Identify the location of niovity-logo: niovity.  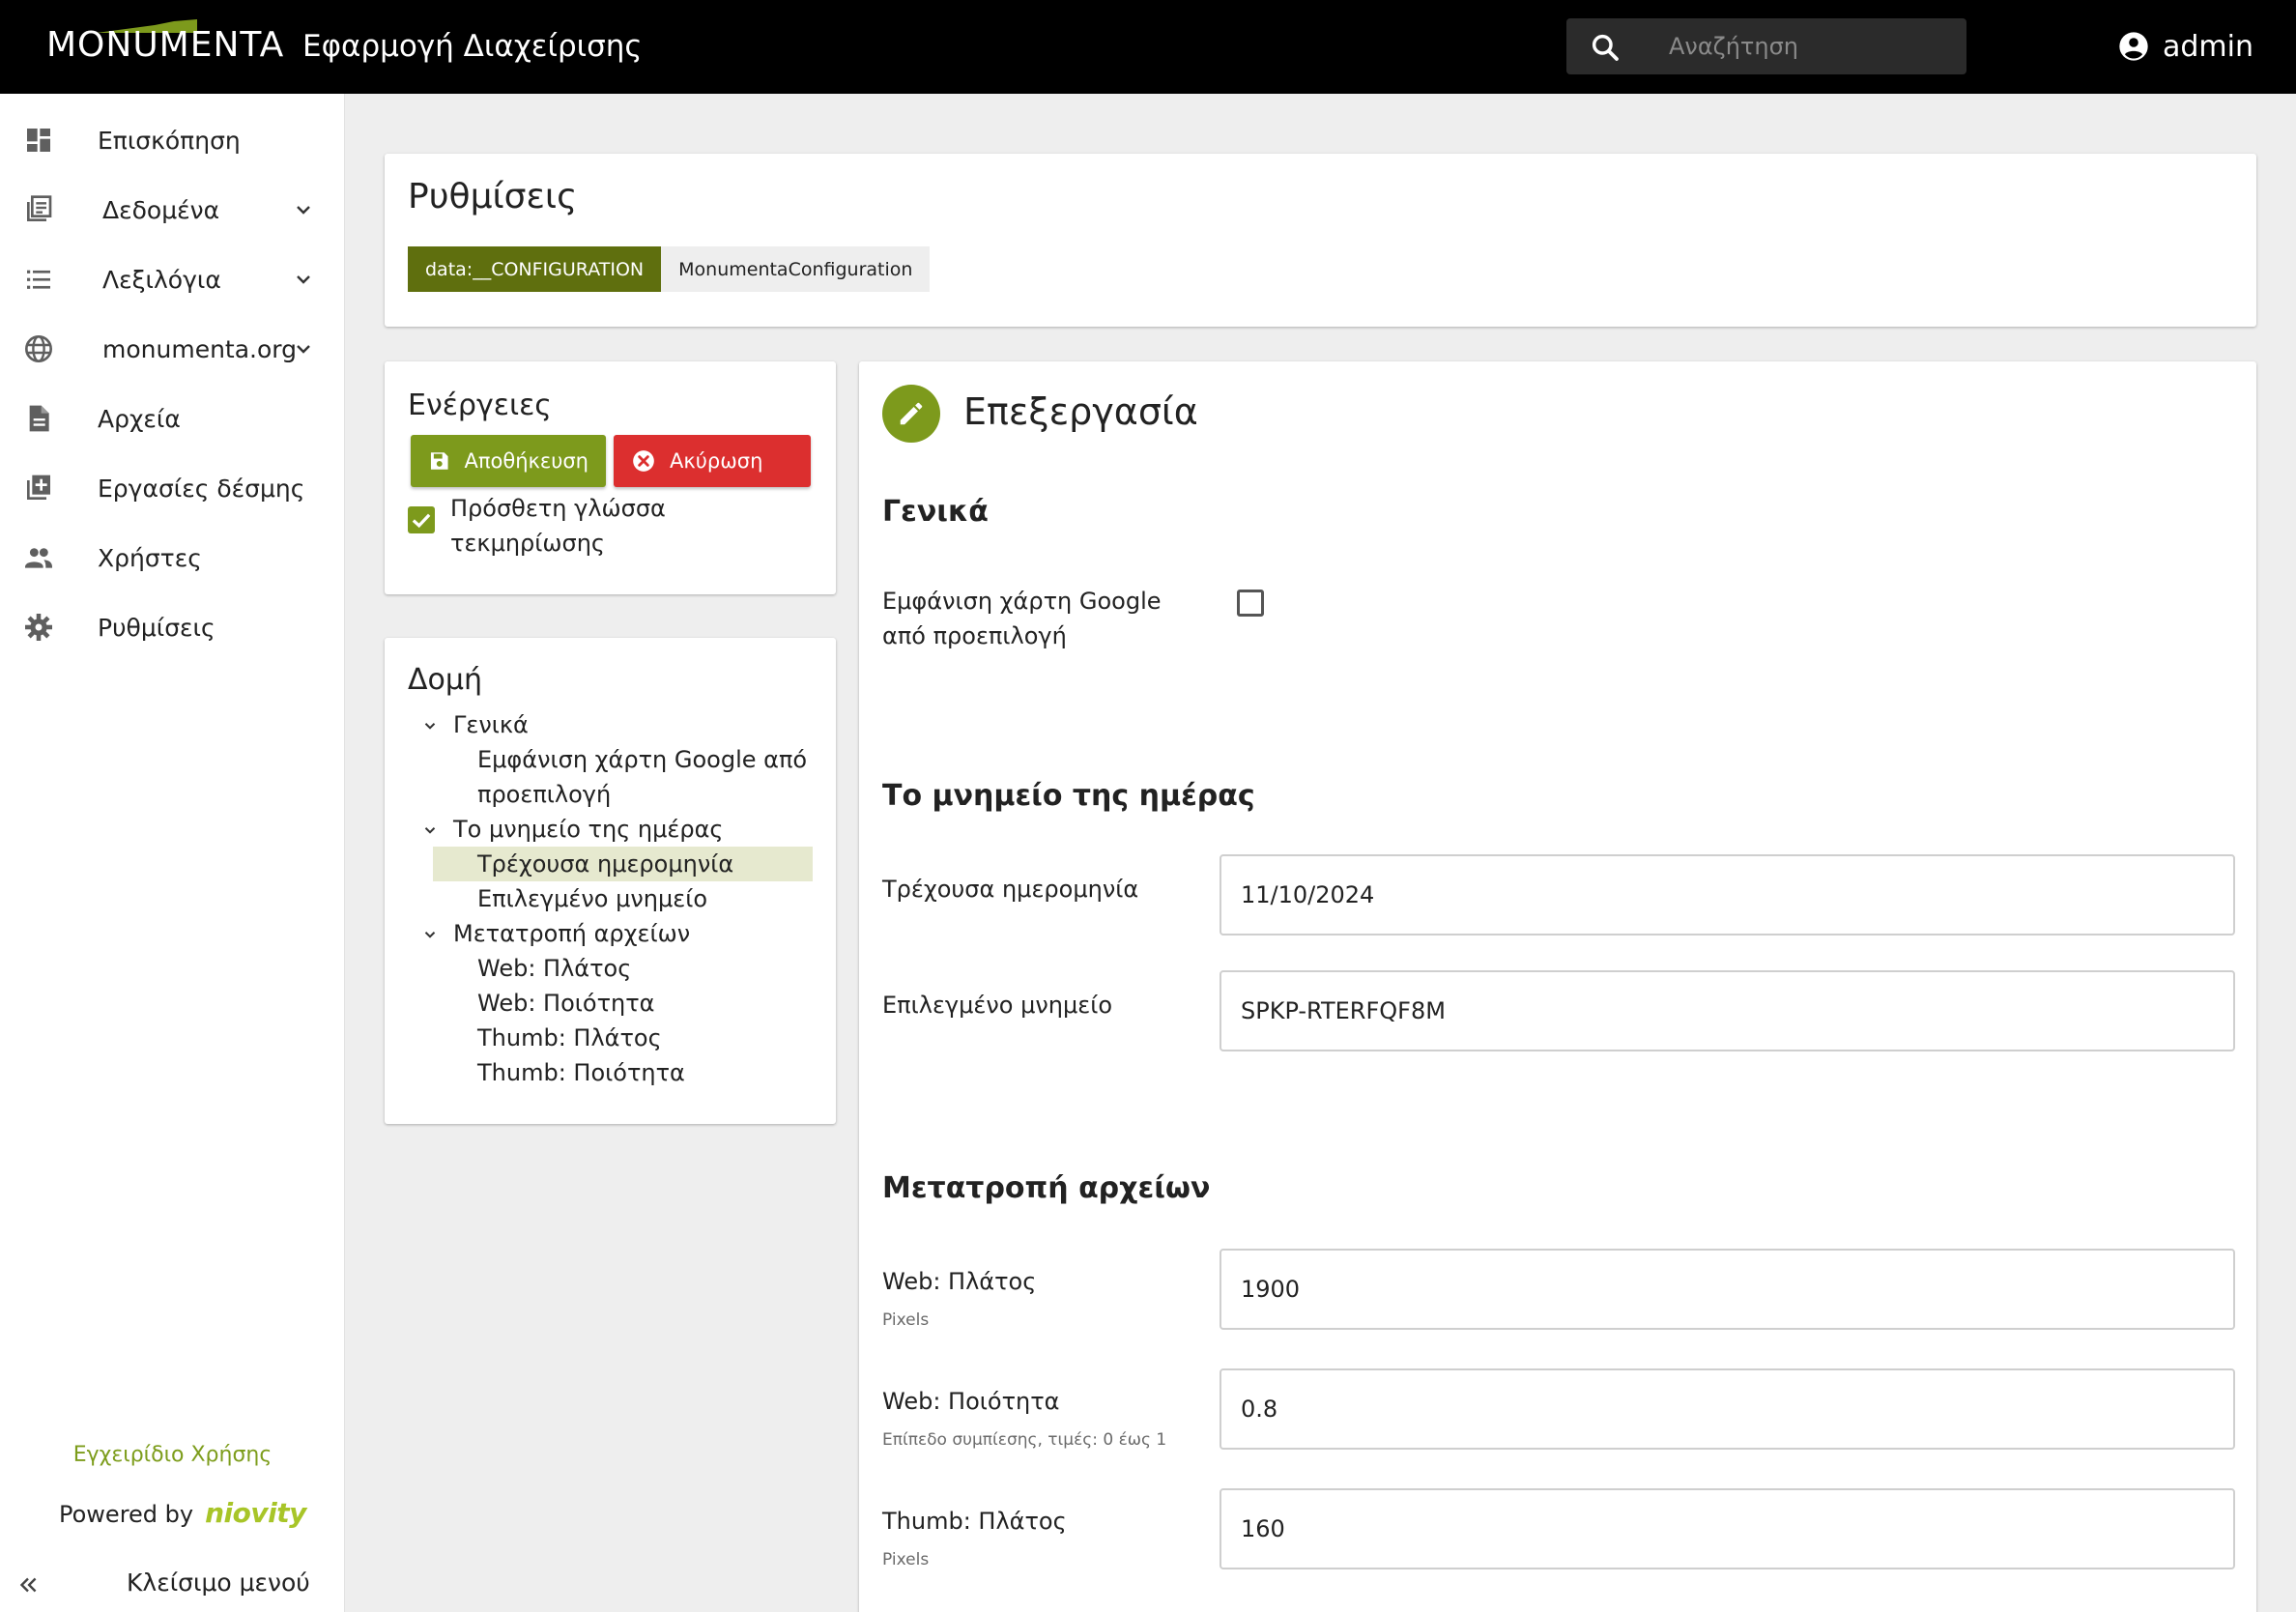
(255, 1513).